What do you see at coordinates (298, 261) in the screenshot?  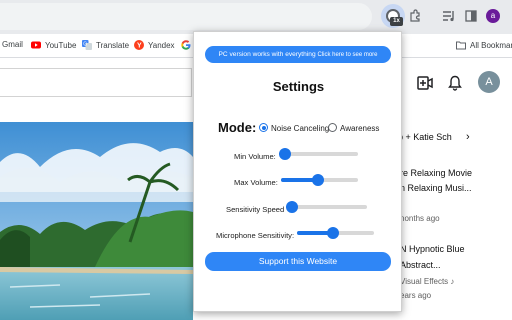 I see `support-website-button: Support this Website` at bounding box center [298, 261].